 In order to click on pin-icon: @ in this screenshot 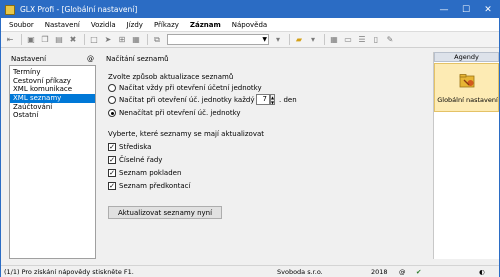, I will do `click(90, 59)`.